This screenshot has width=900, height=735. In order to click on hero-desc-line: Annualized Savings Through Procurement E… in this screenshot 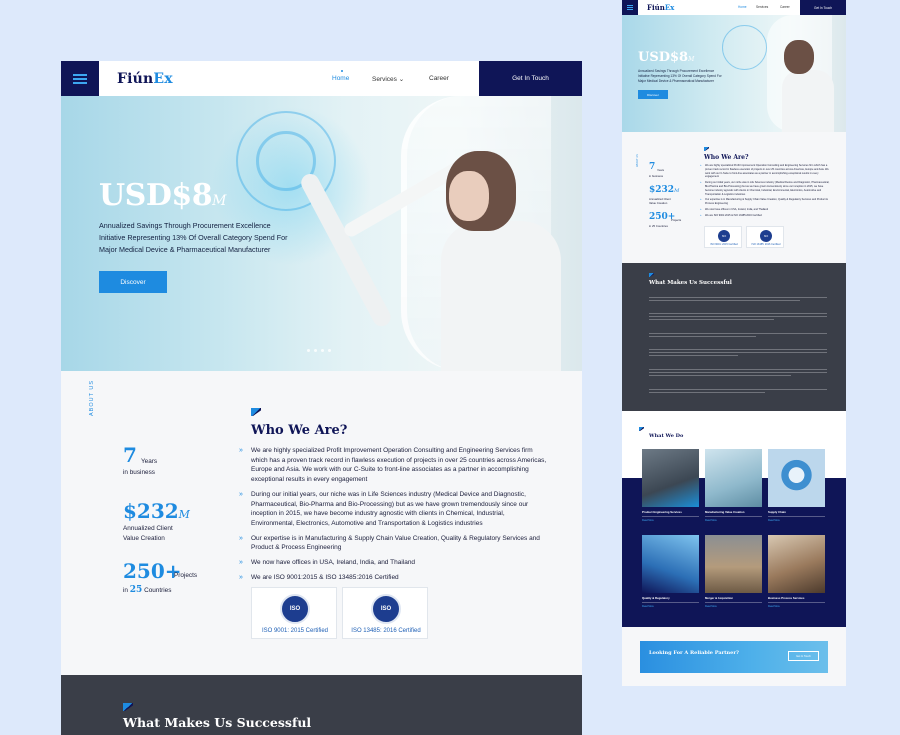, I will do `click(185, 225)`.